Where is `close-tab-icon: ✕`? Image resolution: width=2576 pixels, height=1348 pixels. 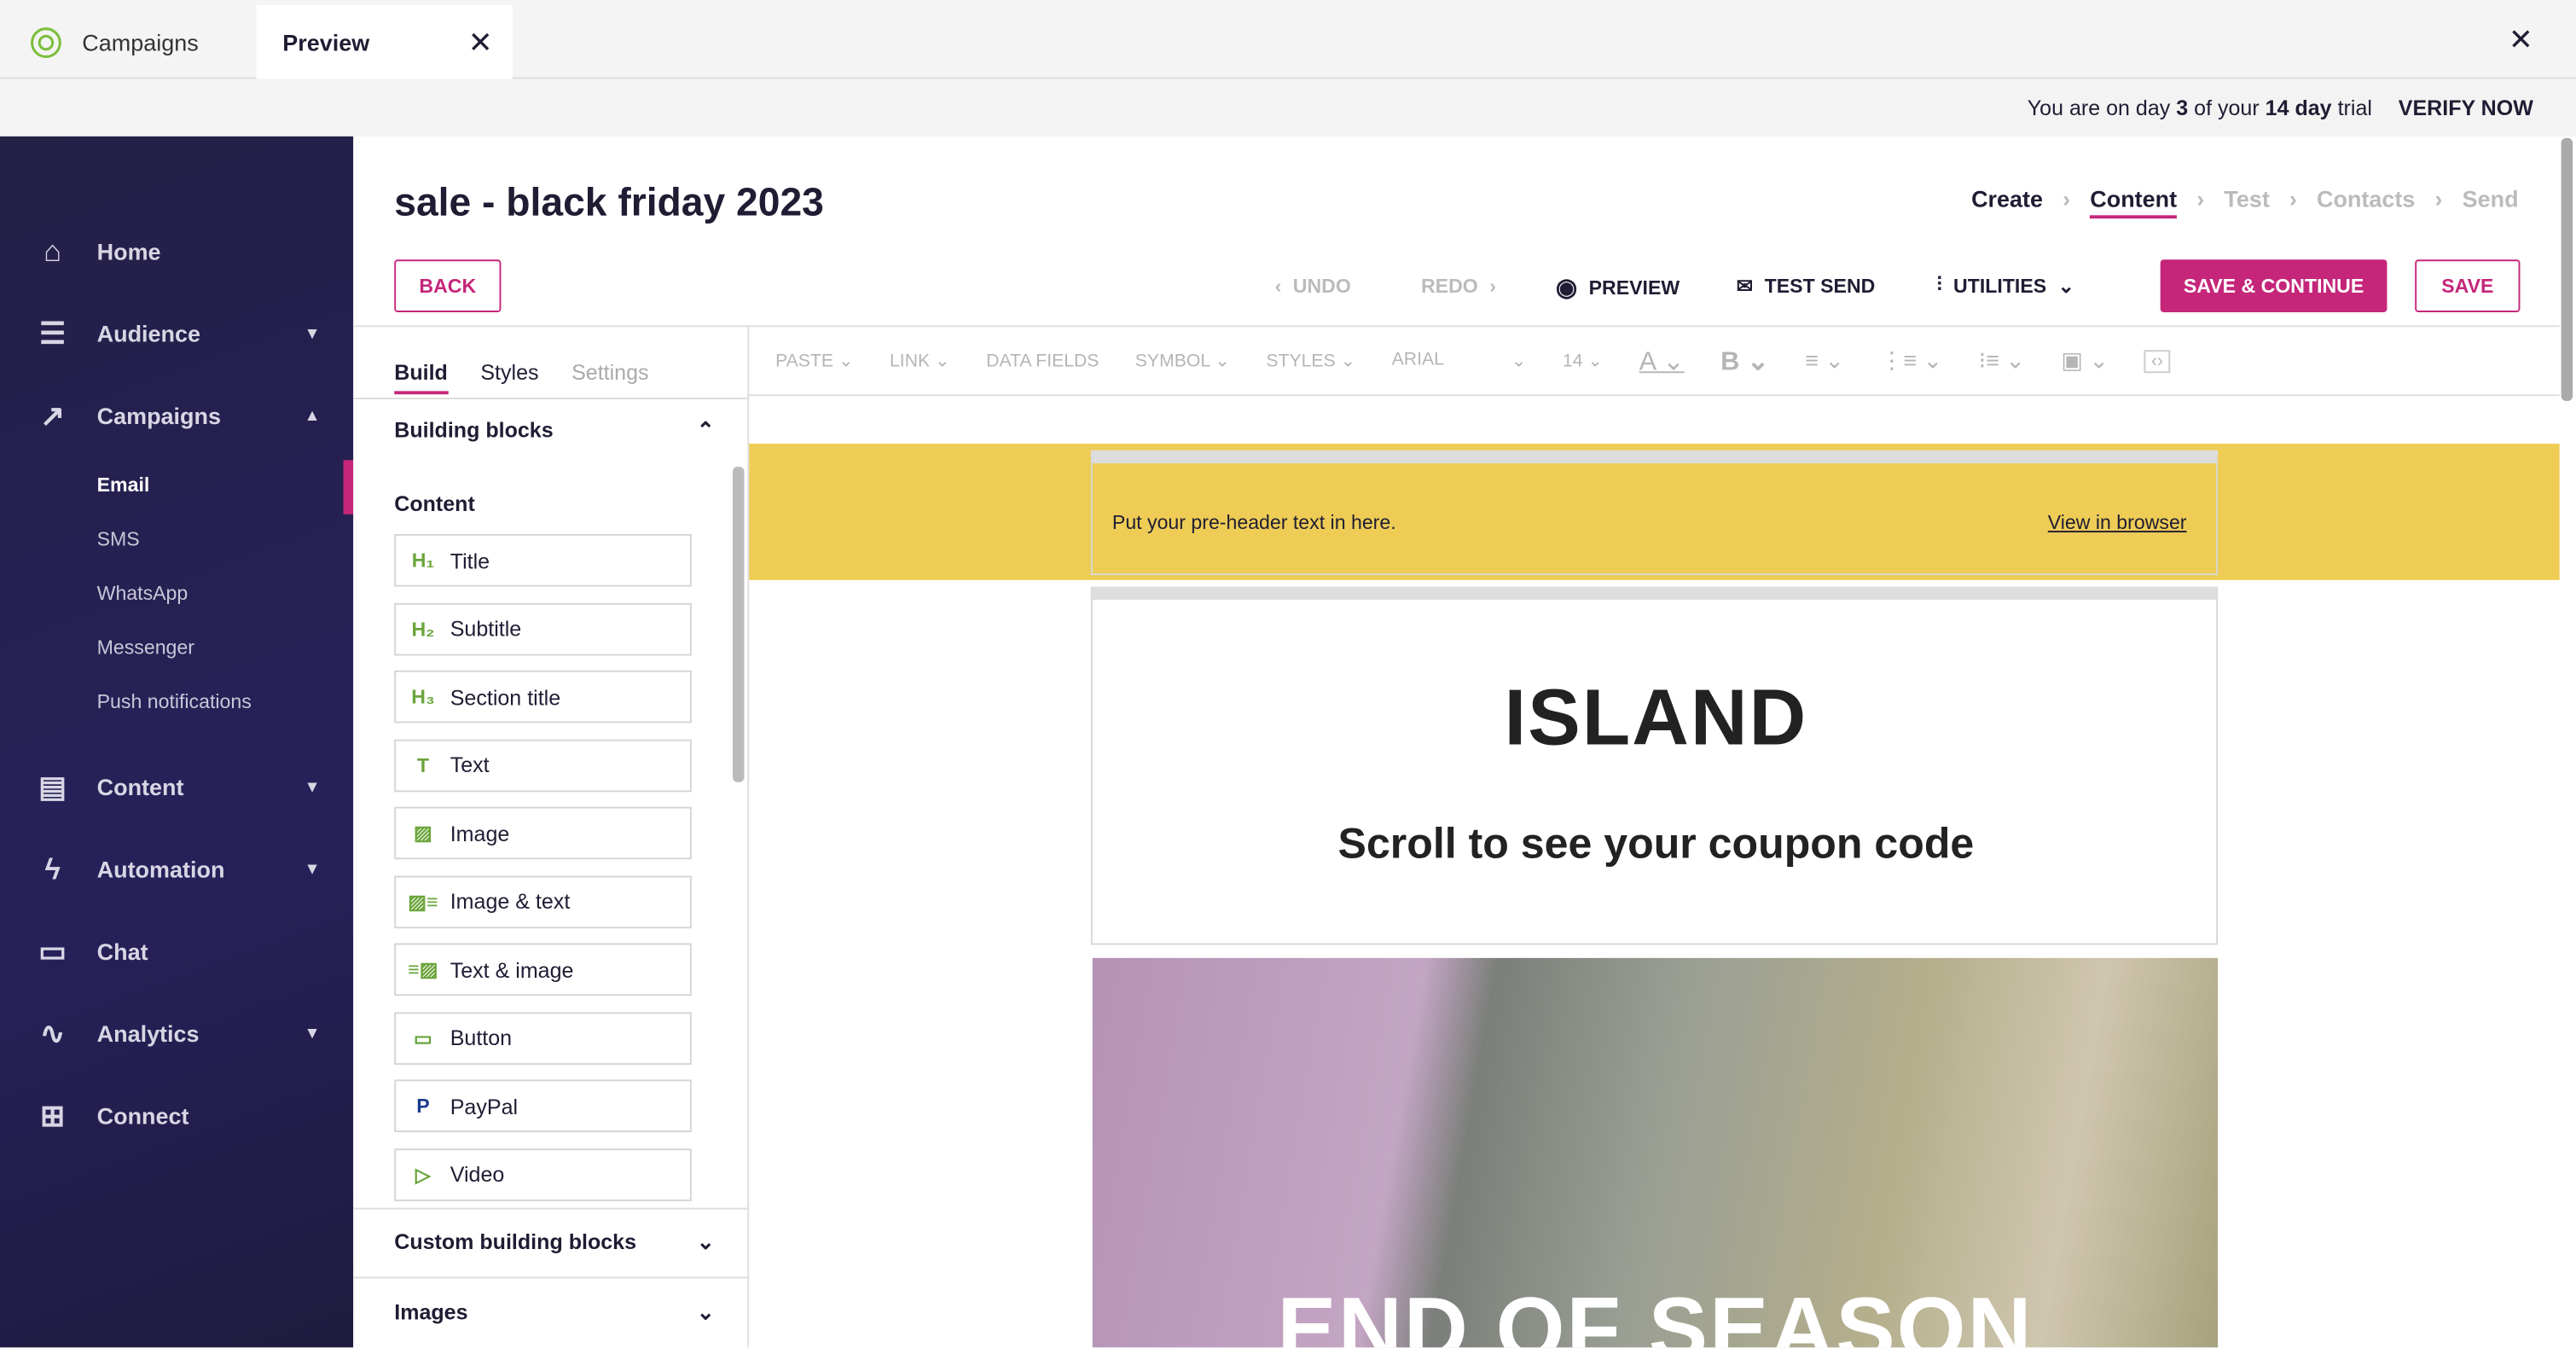
close-tab-icon: ✕ is located at coordinates (480, 43).